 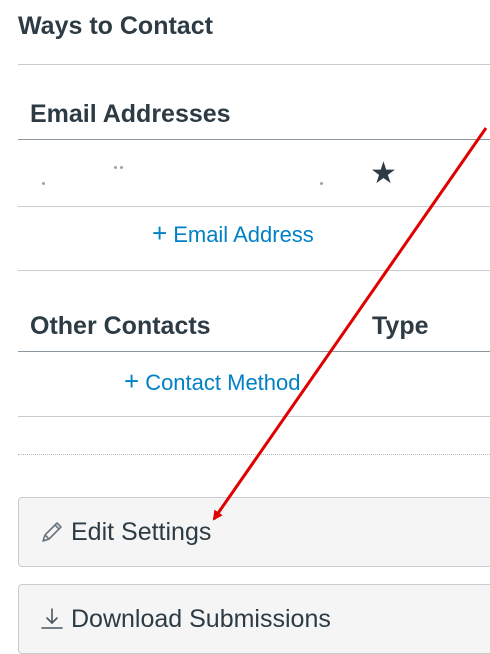 I want to click on other-contacts-heading: Other Contacts, so click(x=120, y=326).